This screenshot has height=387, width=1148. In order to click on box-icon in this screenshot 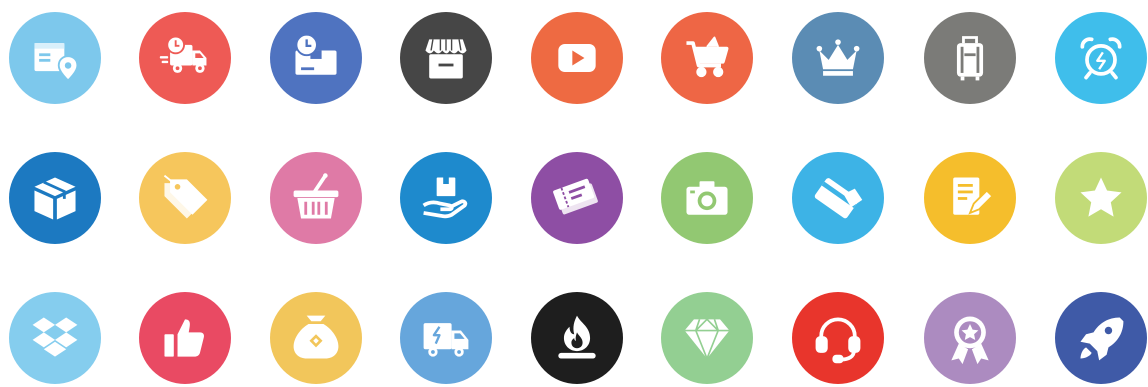, I will do `click(55, 198)`.